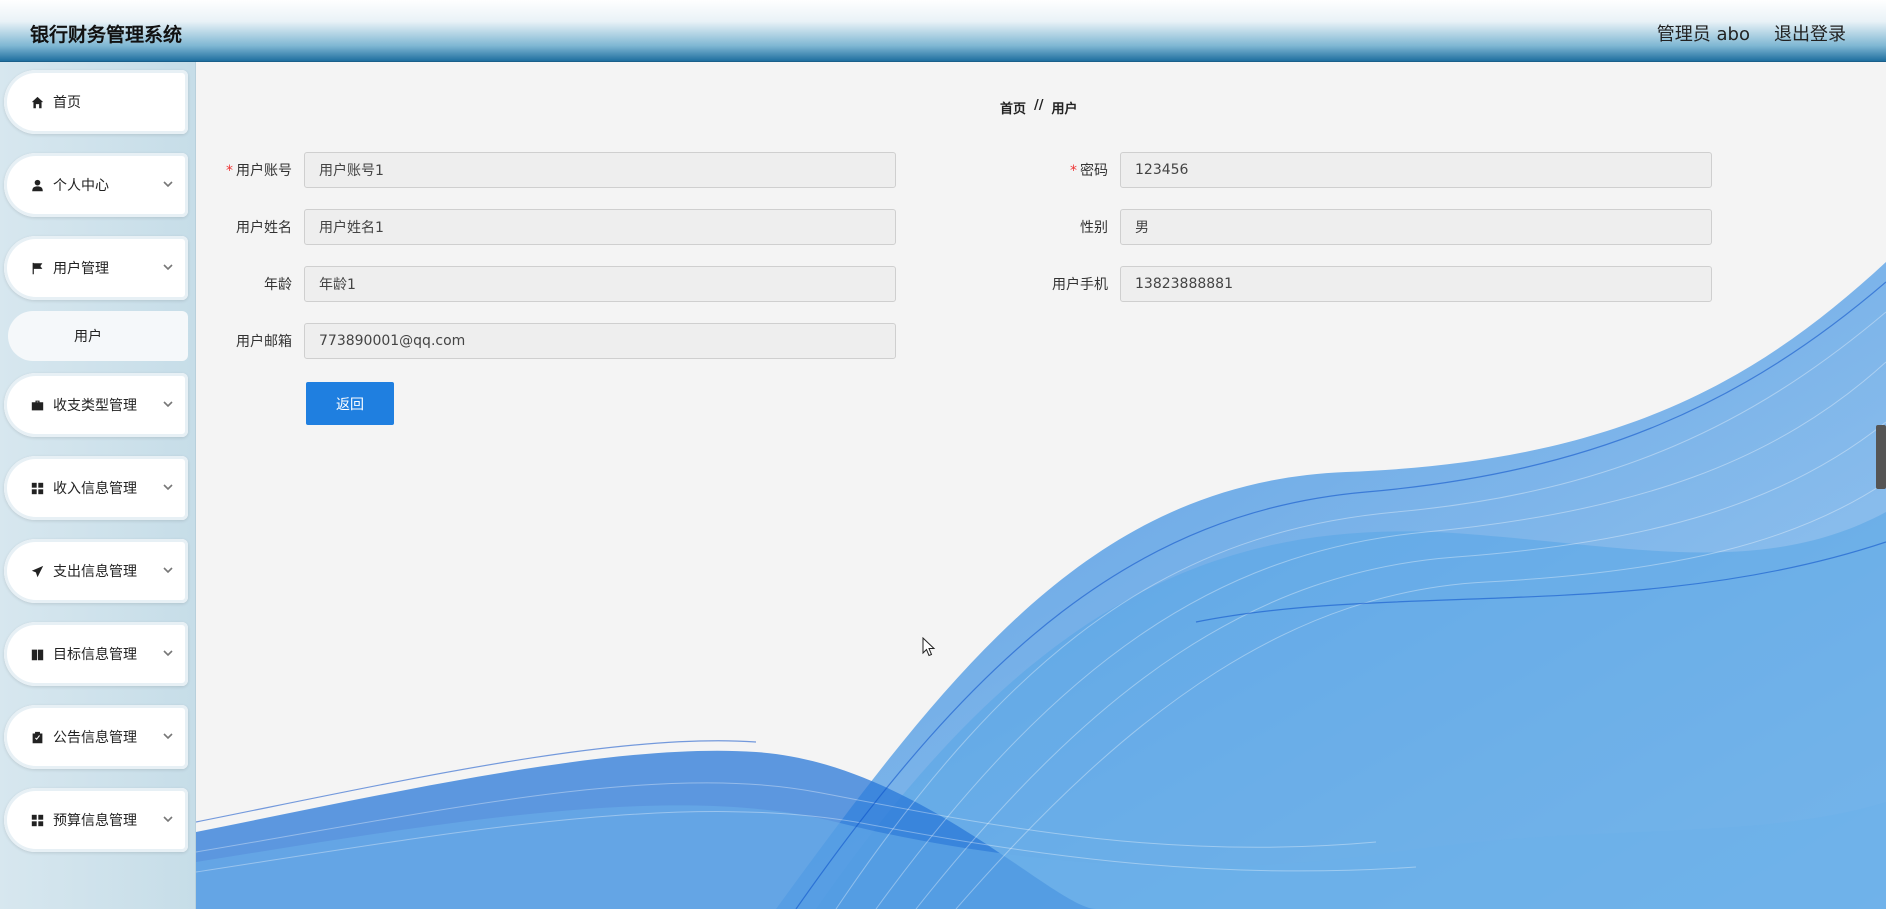 The image size is (1886, 909). I want to click on sidebar-item-type-management: 收支类型管理, so click(96, 405).